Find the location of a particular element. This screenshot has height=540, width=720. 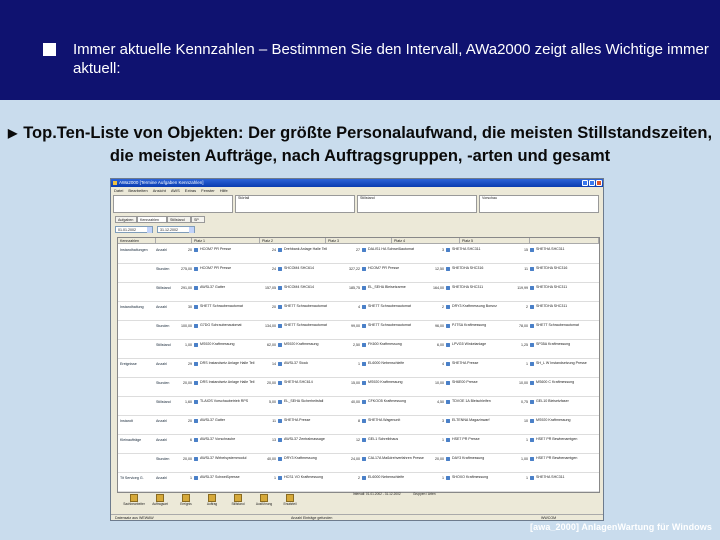

cell-object-name: TLAIOS Vorschaubetrieb RPS is located at coordinates (229, 406).